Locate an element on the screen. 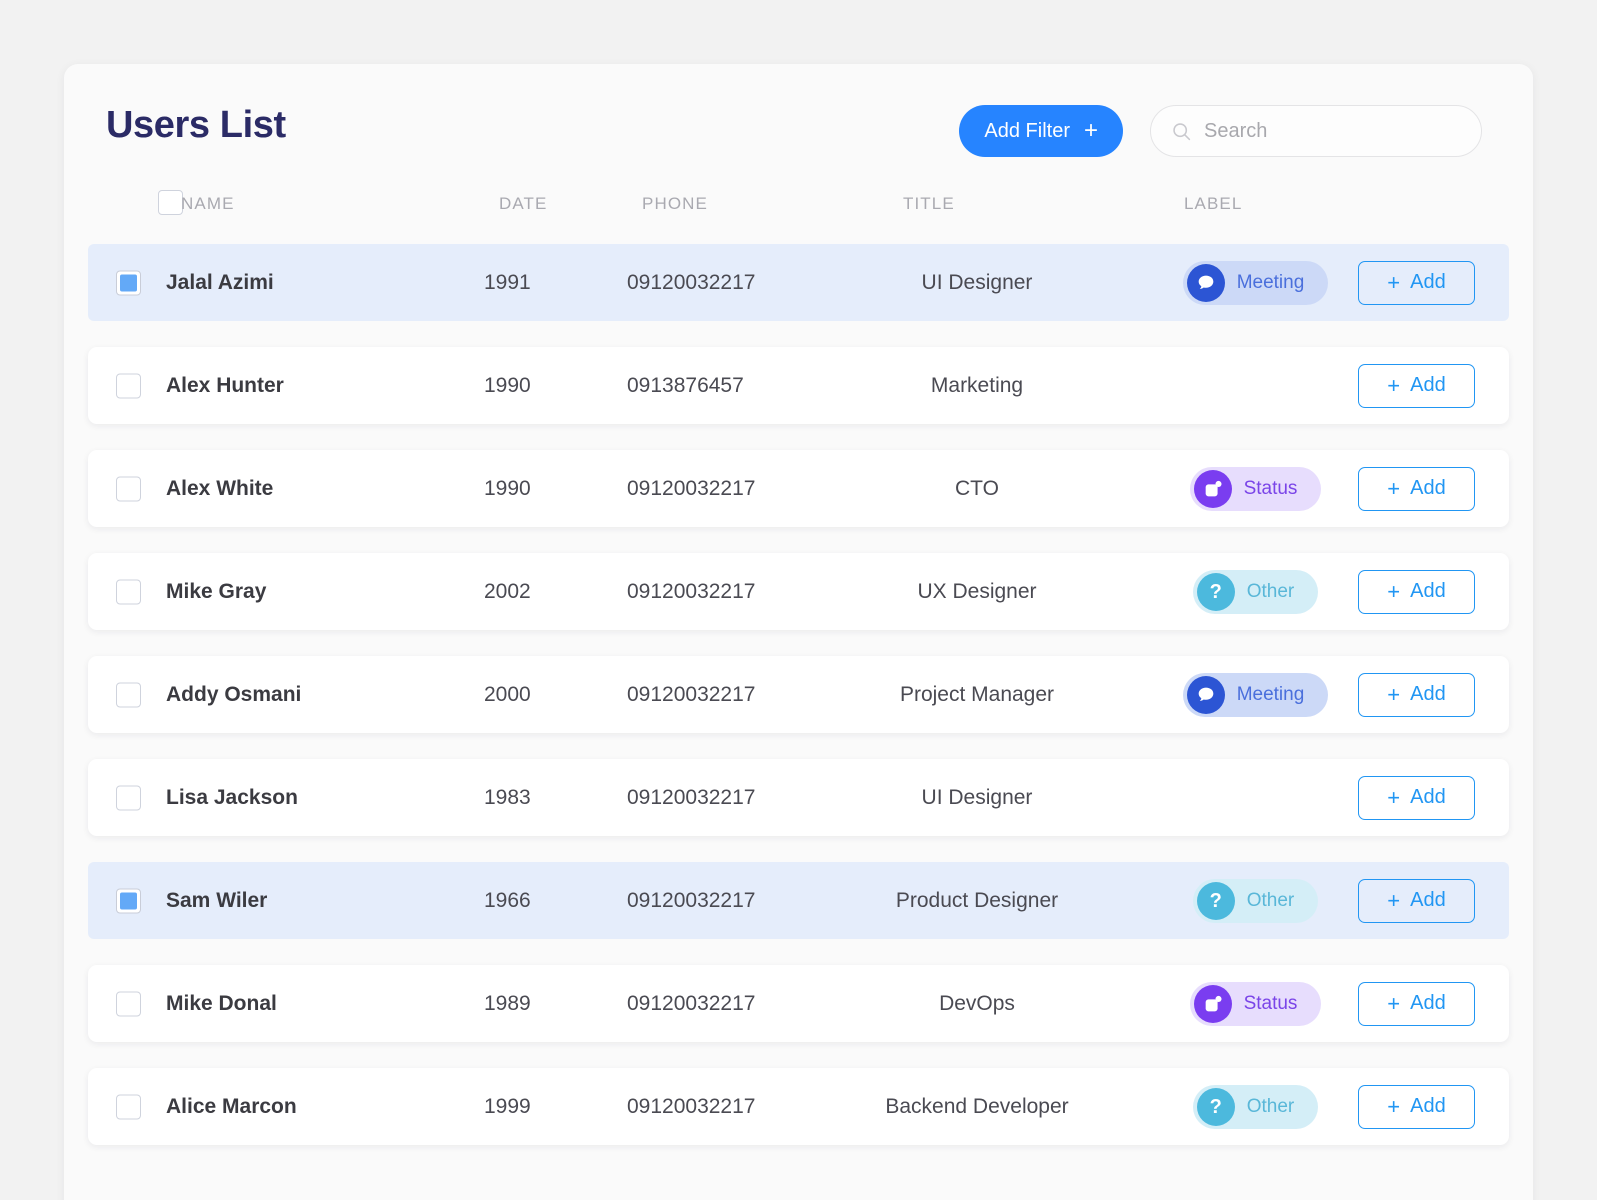  cell-label: Status is located at coordinates (1255, 1003).